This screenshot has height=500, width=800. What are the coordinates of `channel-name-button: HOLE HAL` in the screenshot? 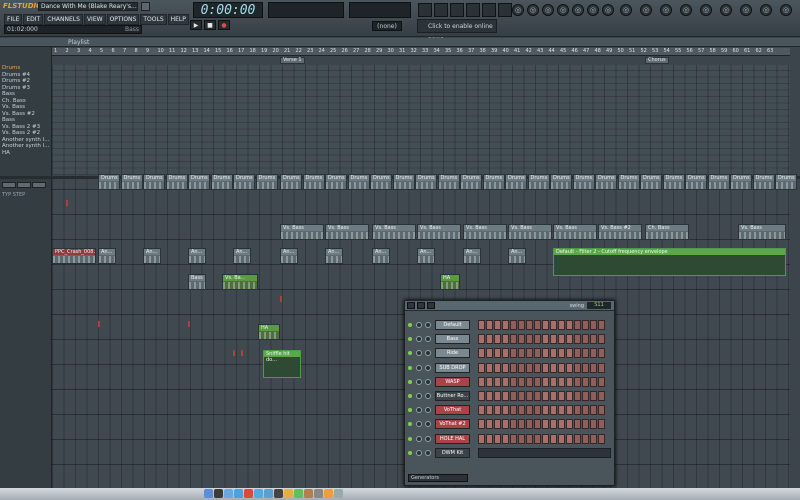 It's located at (452, 438).